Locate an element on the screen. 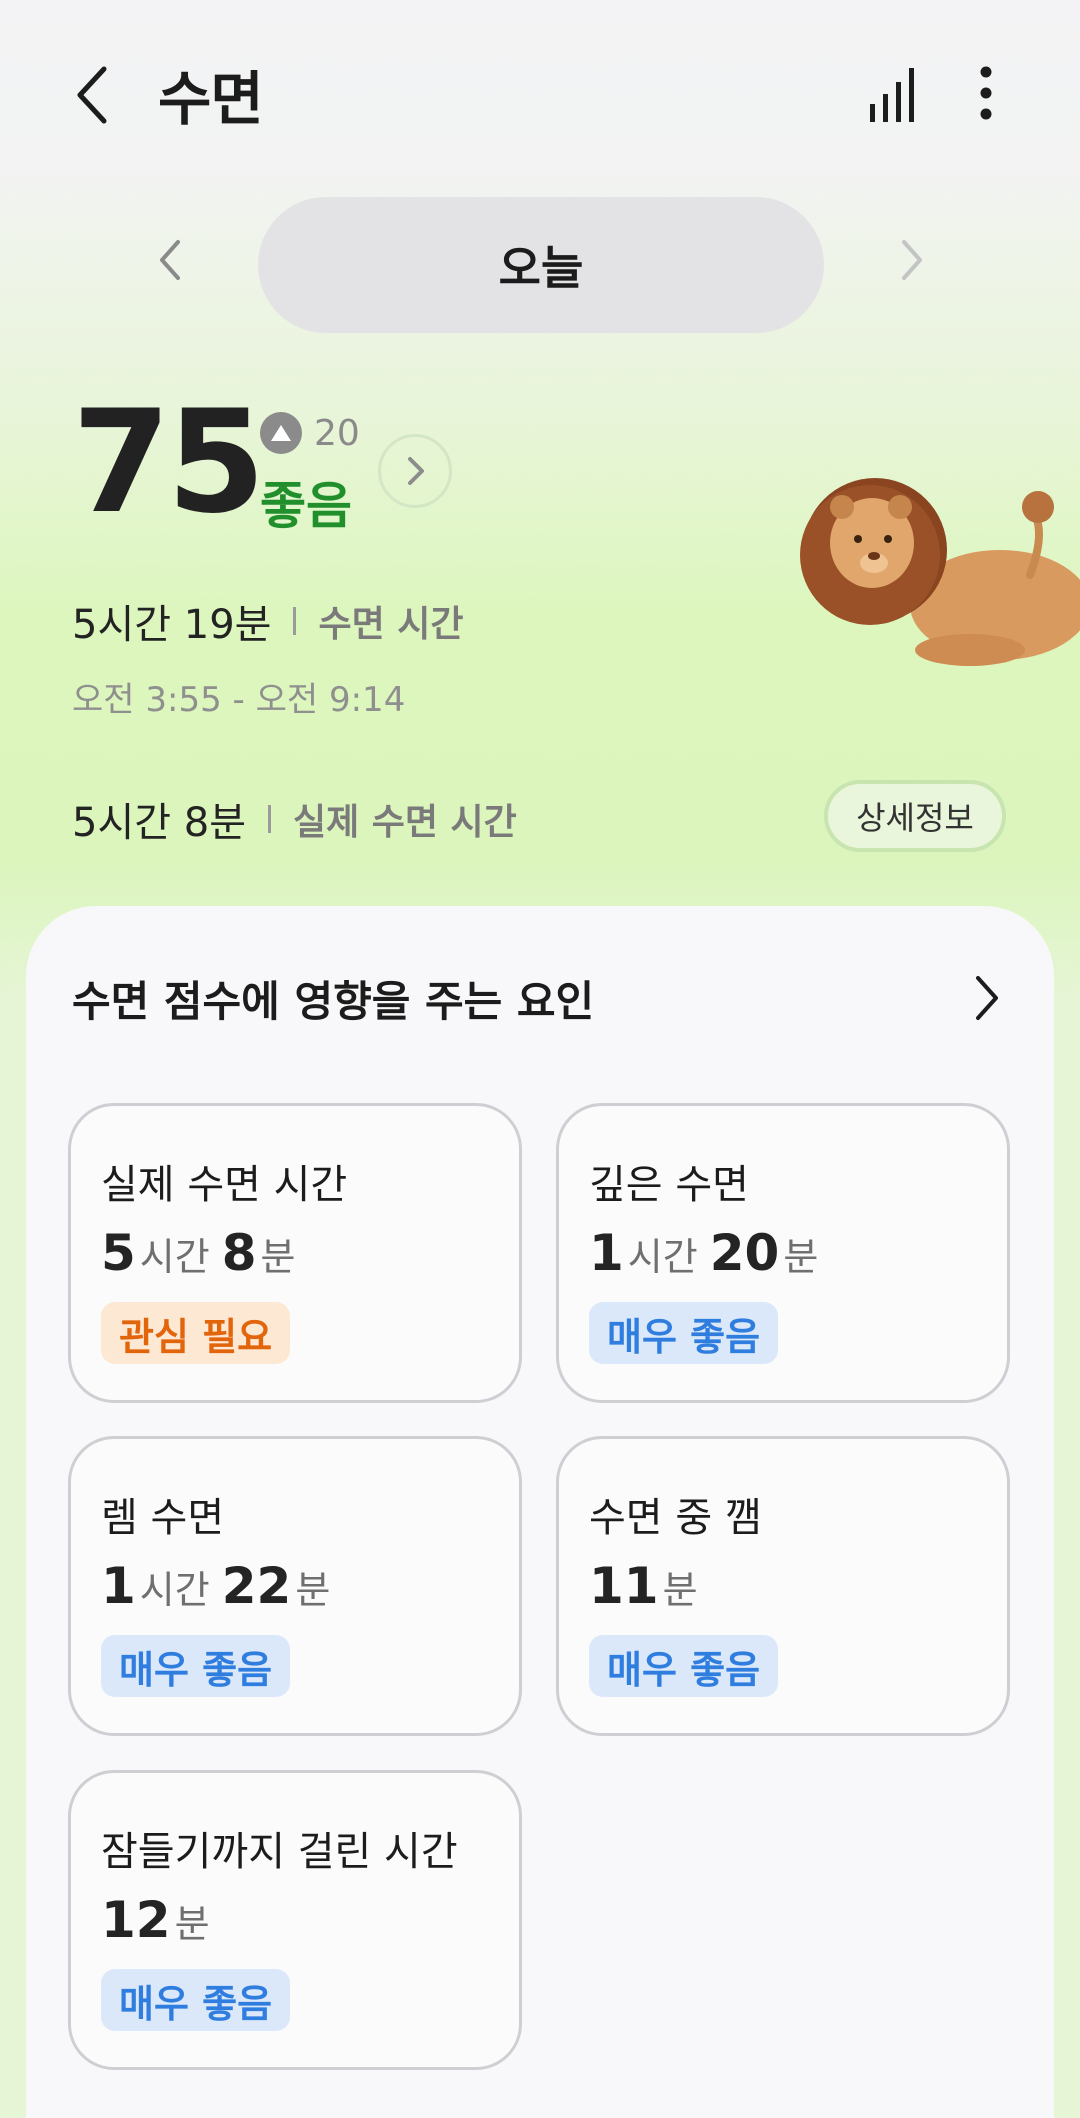 This screenshot has width=1080, height=2118. more-vertical-icon is located at coordinates (986, 93).